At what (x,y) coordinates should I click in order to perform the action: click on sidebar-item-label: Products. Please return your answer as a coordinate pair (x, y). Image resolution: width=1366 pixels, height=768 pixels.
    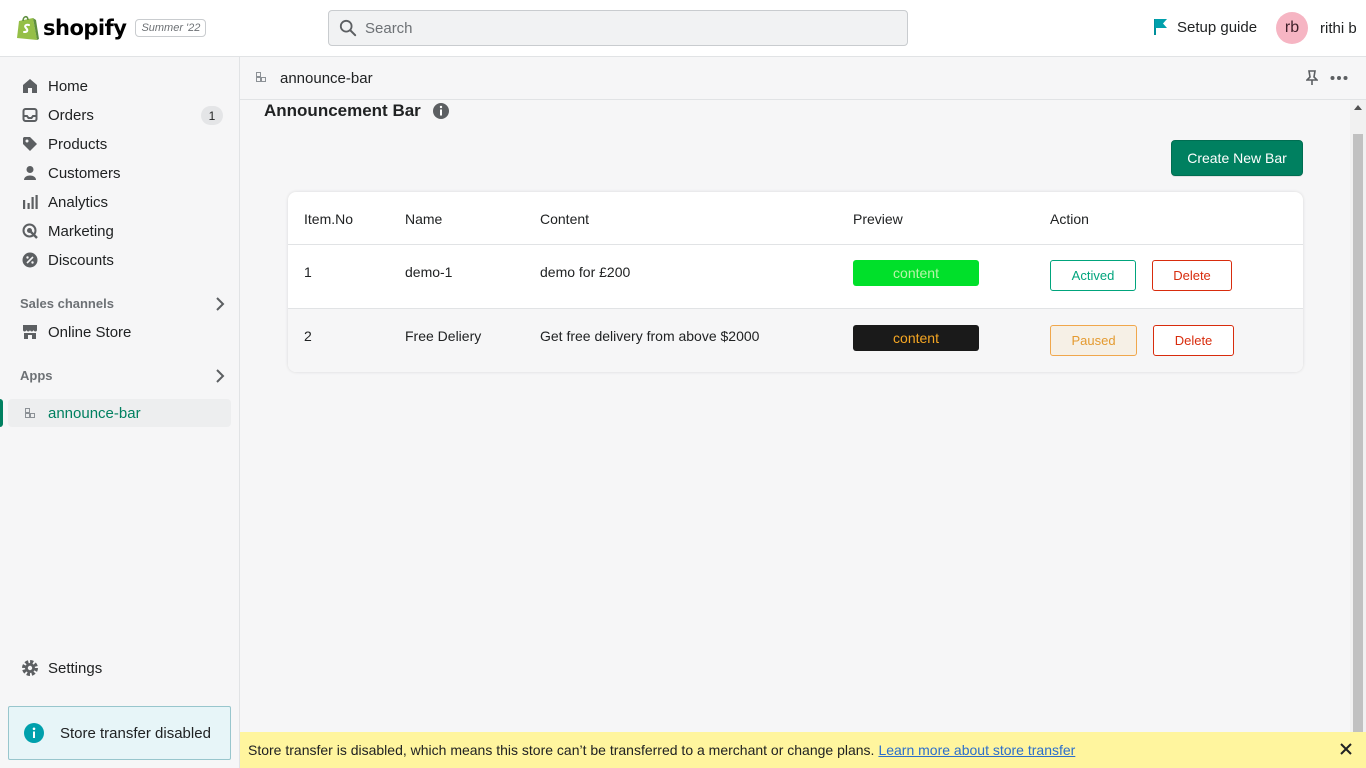
    Looking at the image, I should click on (78, 144).